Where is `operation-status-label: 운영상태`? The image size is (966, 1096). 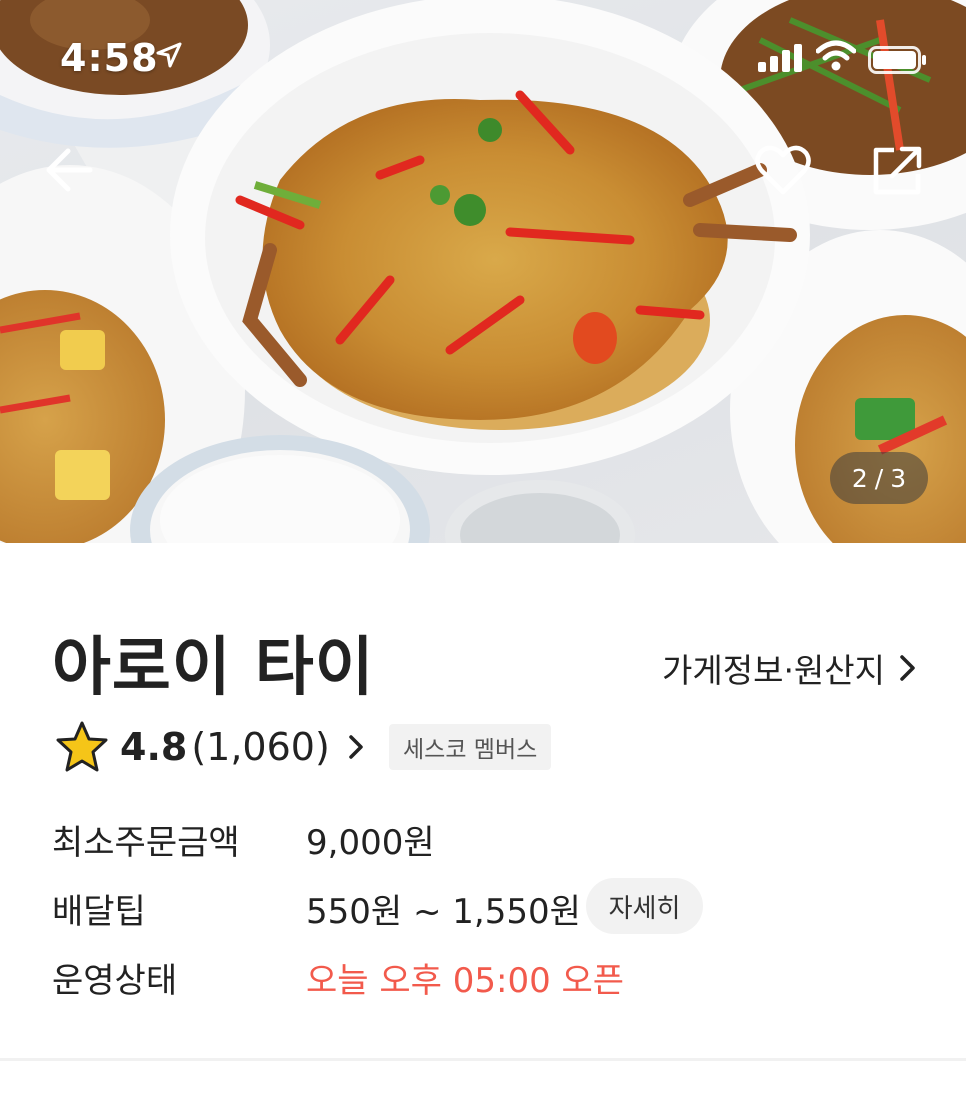 operation-status-label: 운영상태 is located at coordinates (115, 981).